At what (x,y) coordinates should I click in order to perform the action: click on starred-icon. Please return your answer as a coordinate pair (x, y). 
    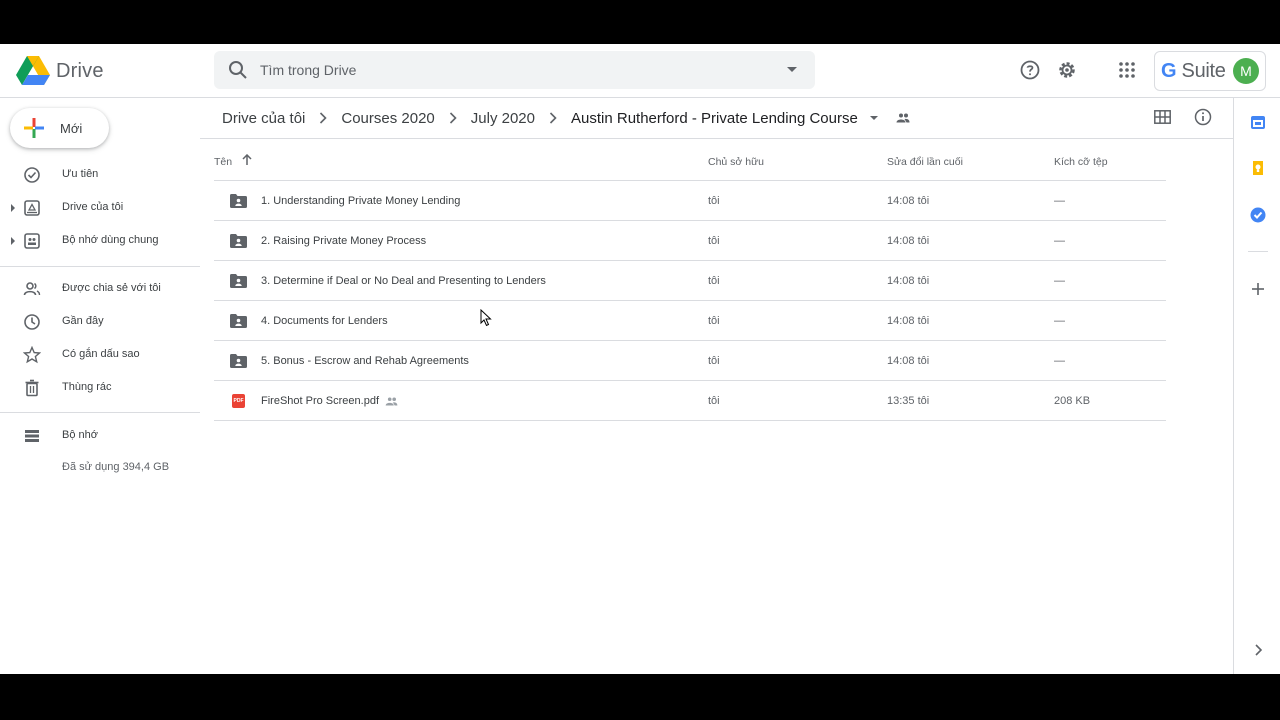
    Looking at the image, I should click on (32, 355).